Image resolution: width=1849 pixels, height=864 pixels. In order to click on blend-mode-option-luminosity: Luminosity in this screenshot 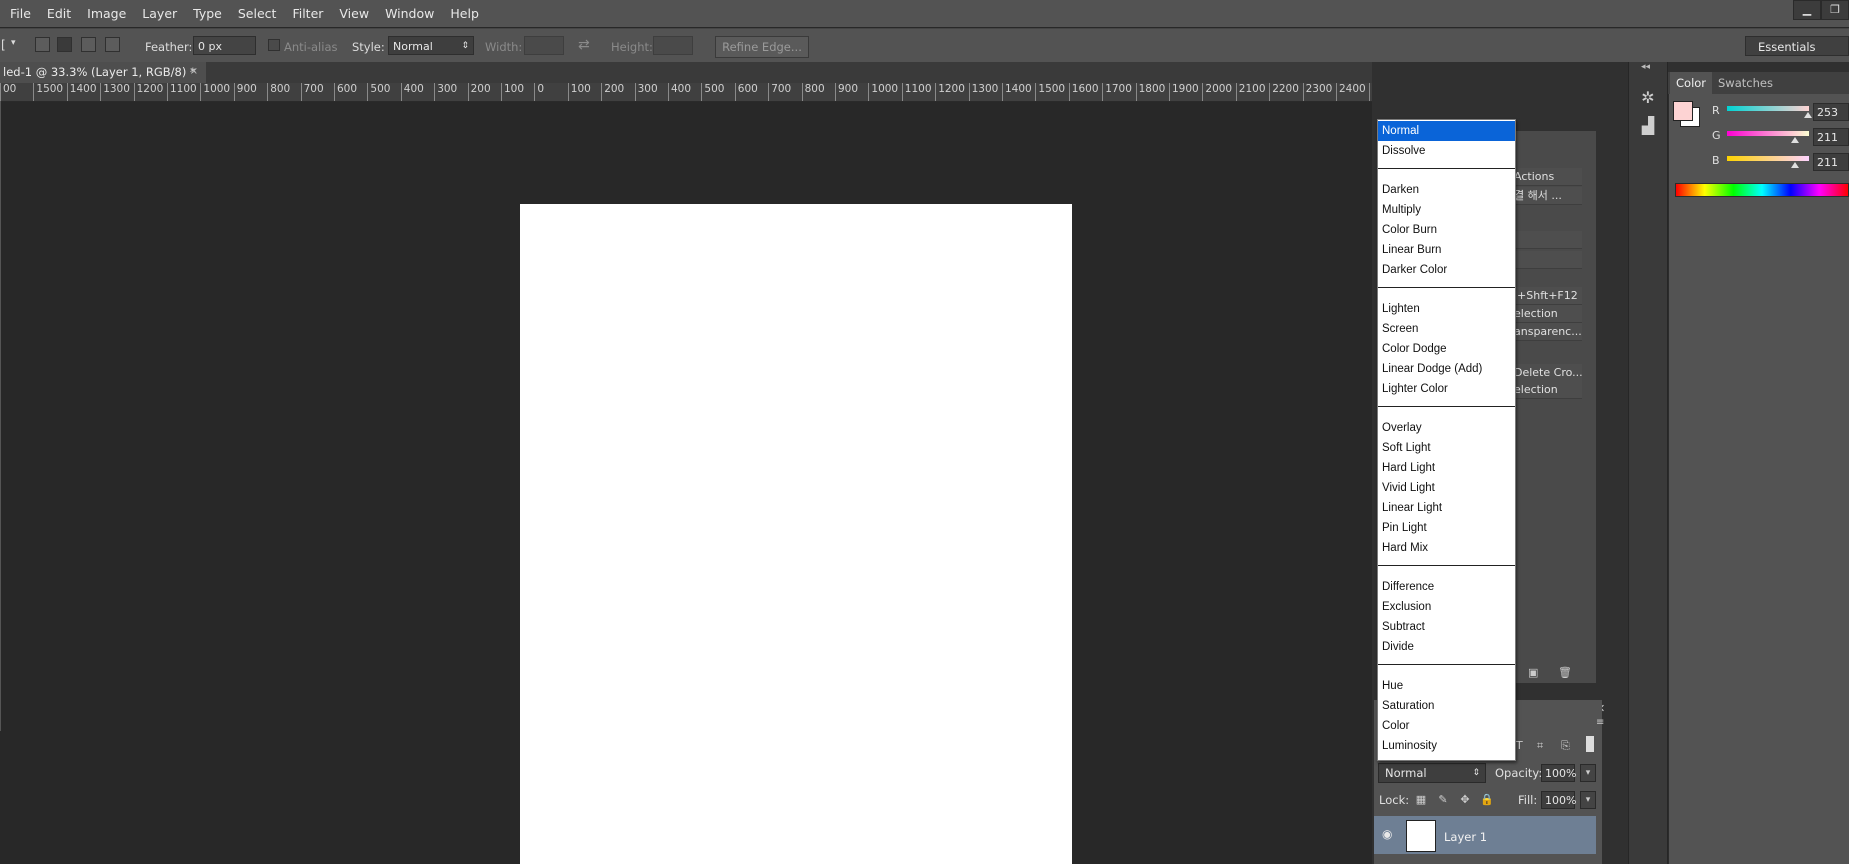, I will do `click(1446, 746)`.